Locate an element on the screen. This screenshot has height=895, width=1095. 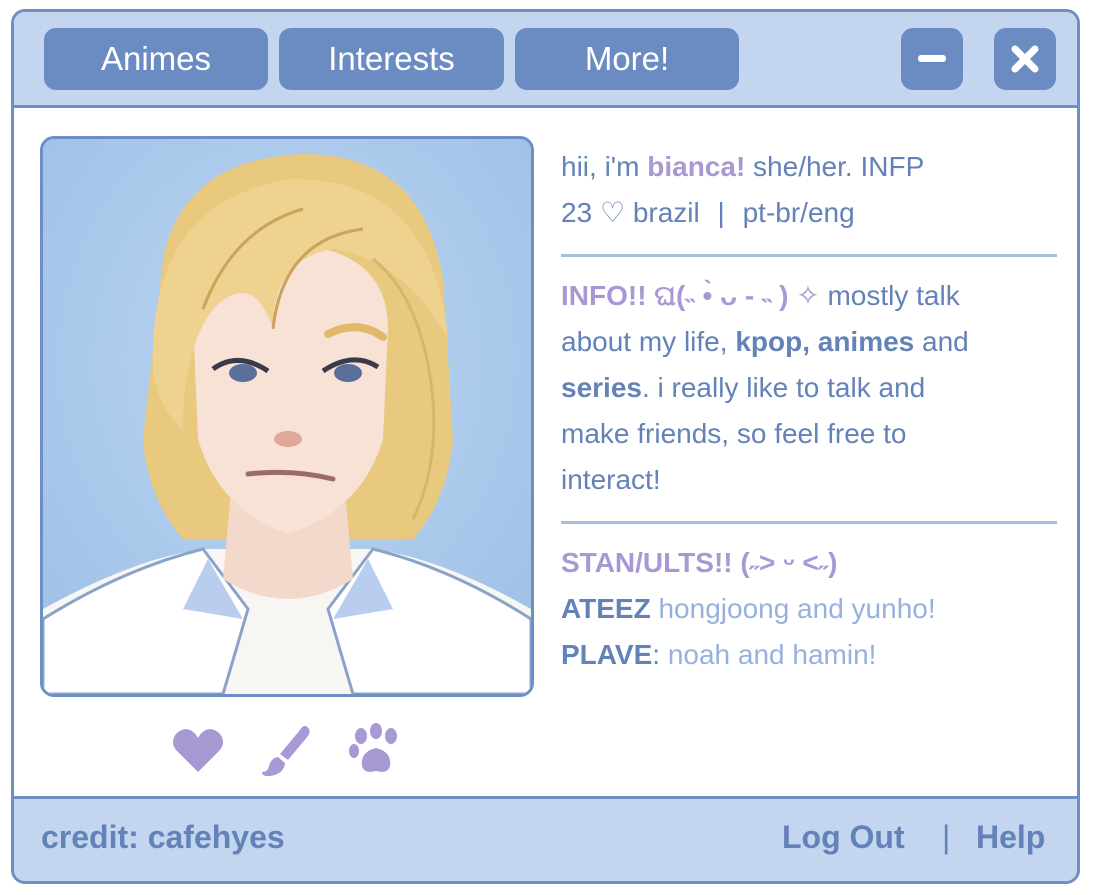
footer-bar: credit: cafehyes Log Out | Help is located at coordinates (545, 838).